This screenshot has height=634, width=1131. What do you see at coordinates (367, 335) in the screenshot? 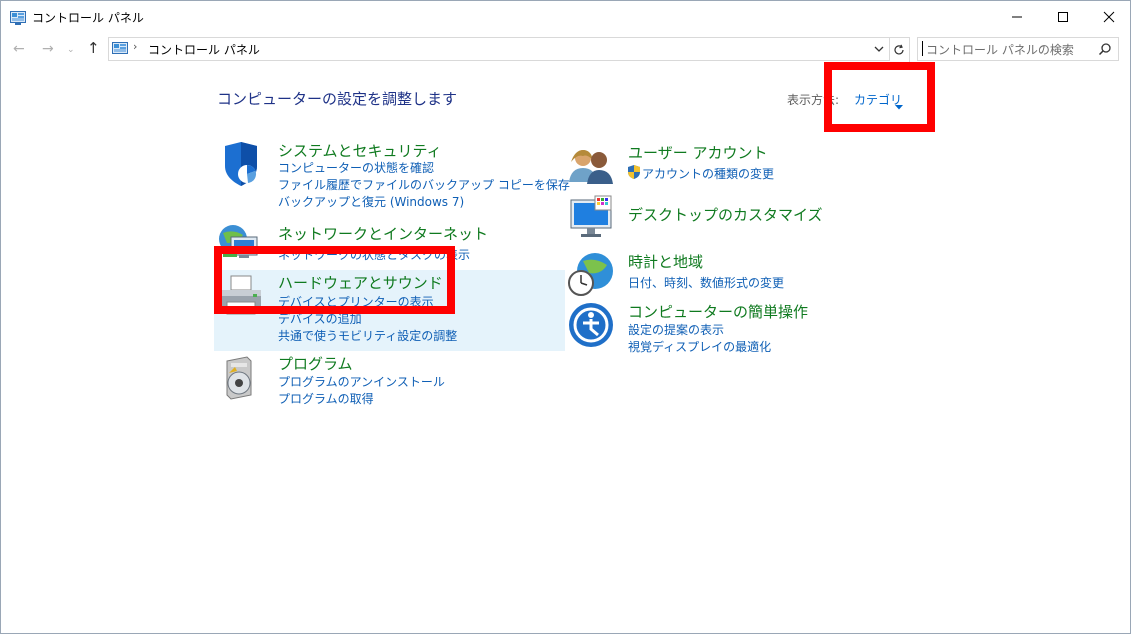
I see `category-link: 共通で使うモビリティ設定の調整` at bounding box center [367, 335].